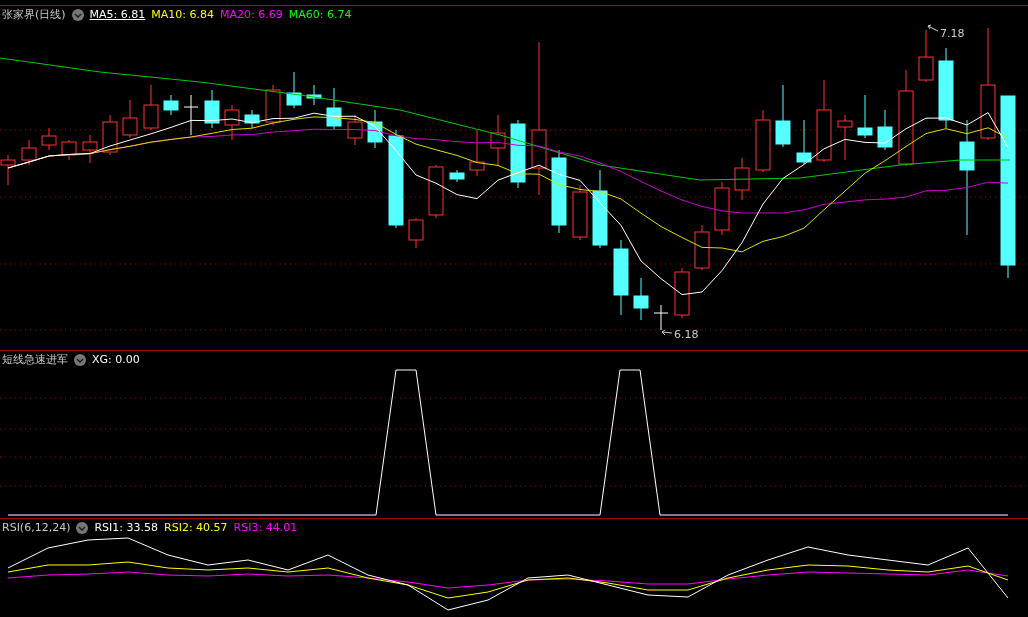 The width and height of the screenshot is (1028, 617). I want to click on price-label: 7.18, so click(952, 33).